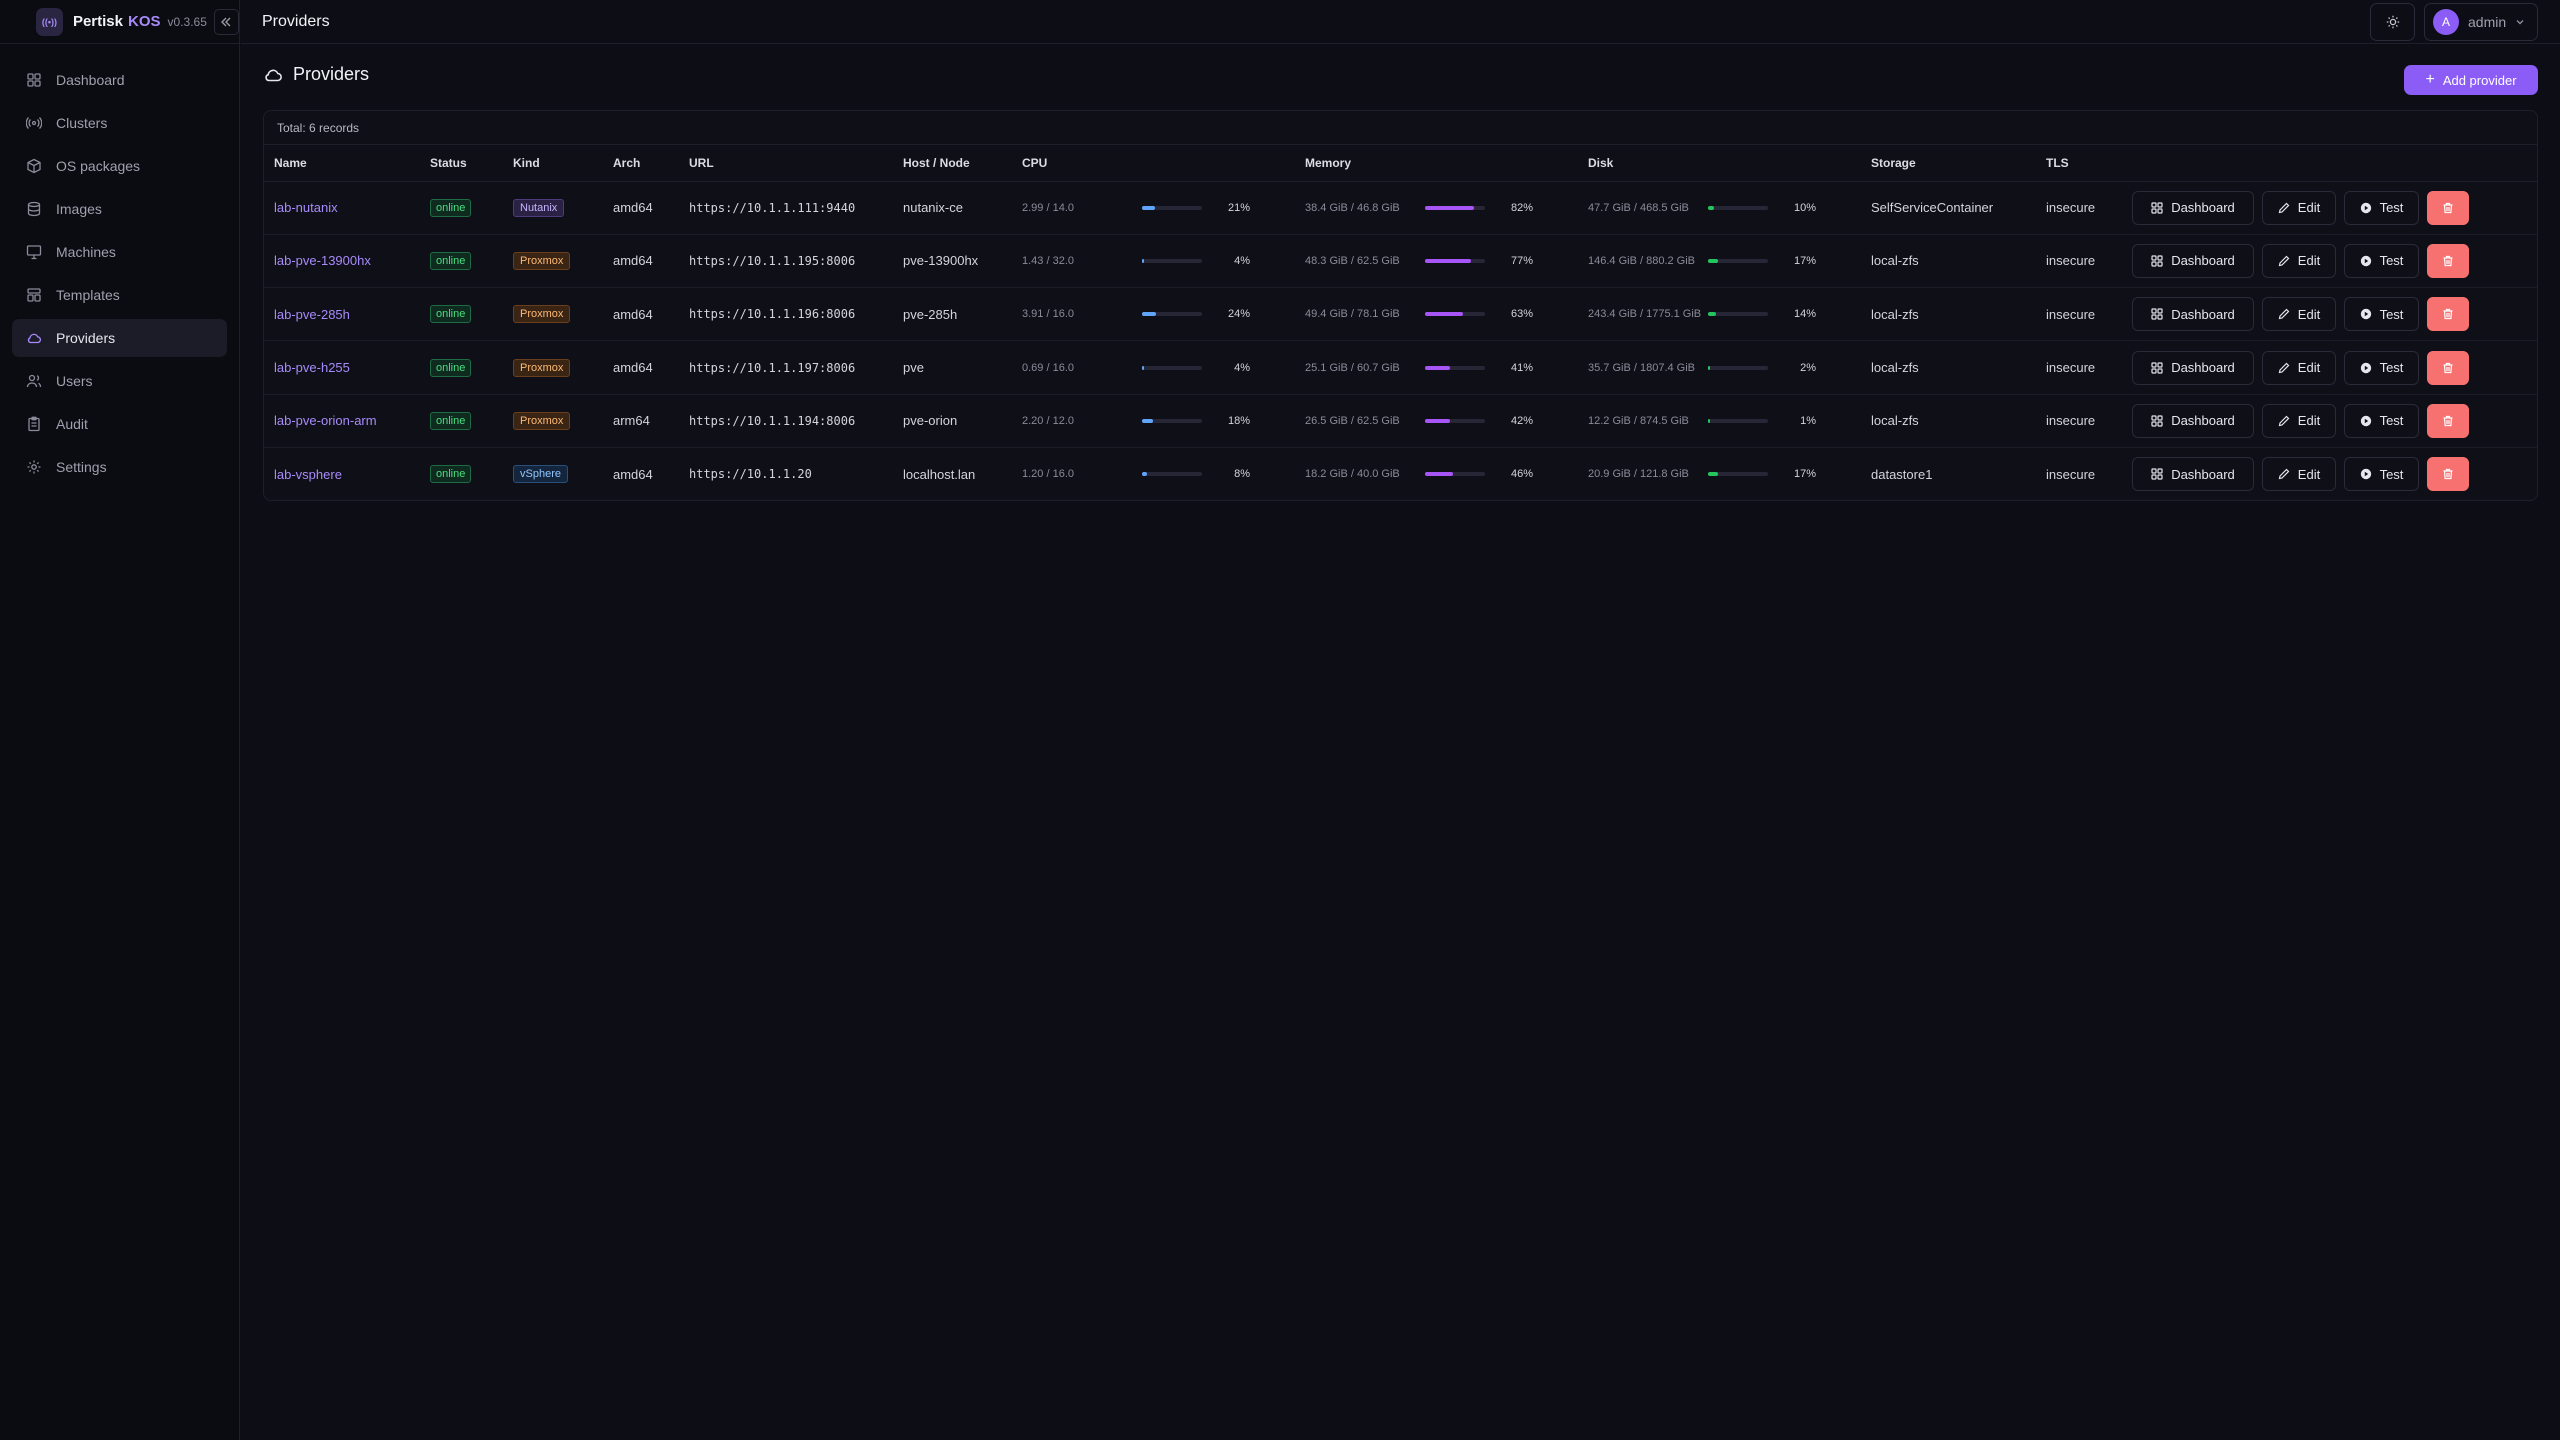  What do you see at coordinates (34, 166) in the screenshot?
I see `package-icon` at bounding box center [34, 166].